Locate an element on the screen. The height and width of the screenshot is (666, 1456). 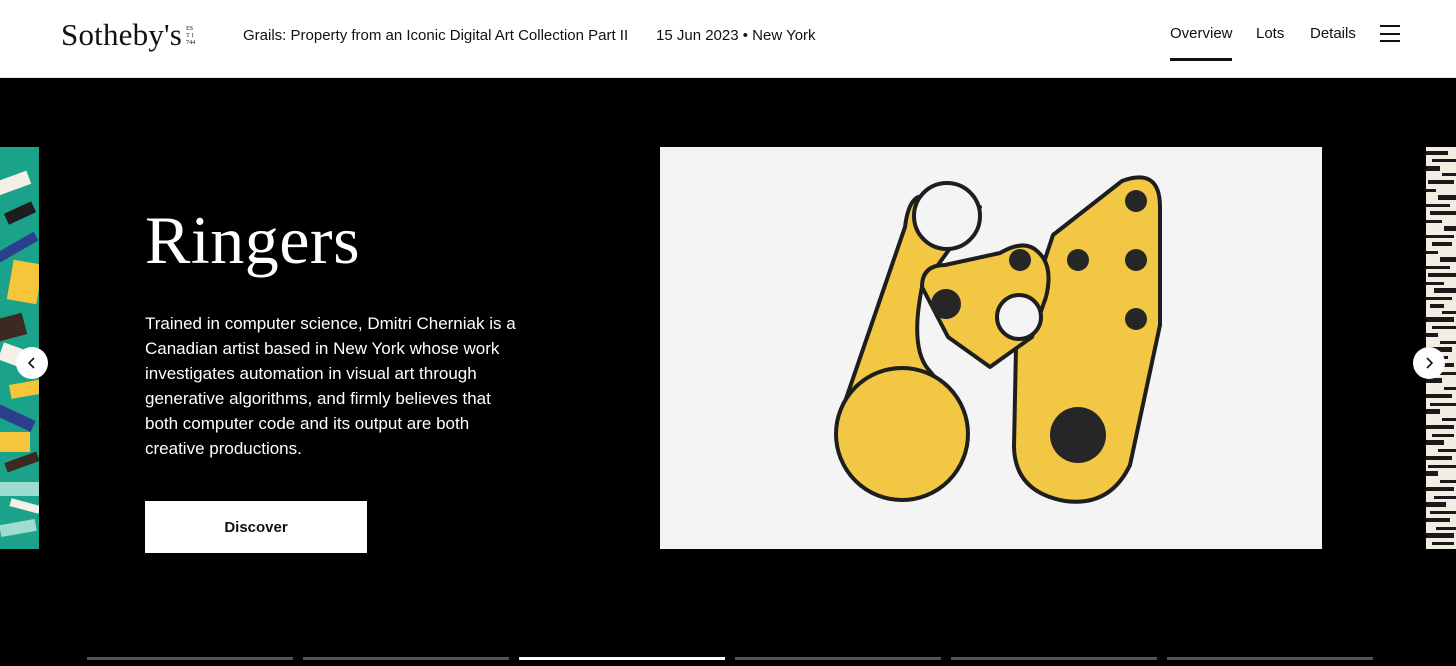
tab-lots: Lots is located at coordinates (1270, 33).